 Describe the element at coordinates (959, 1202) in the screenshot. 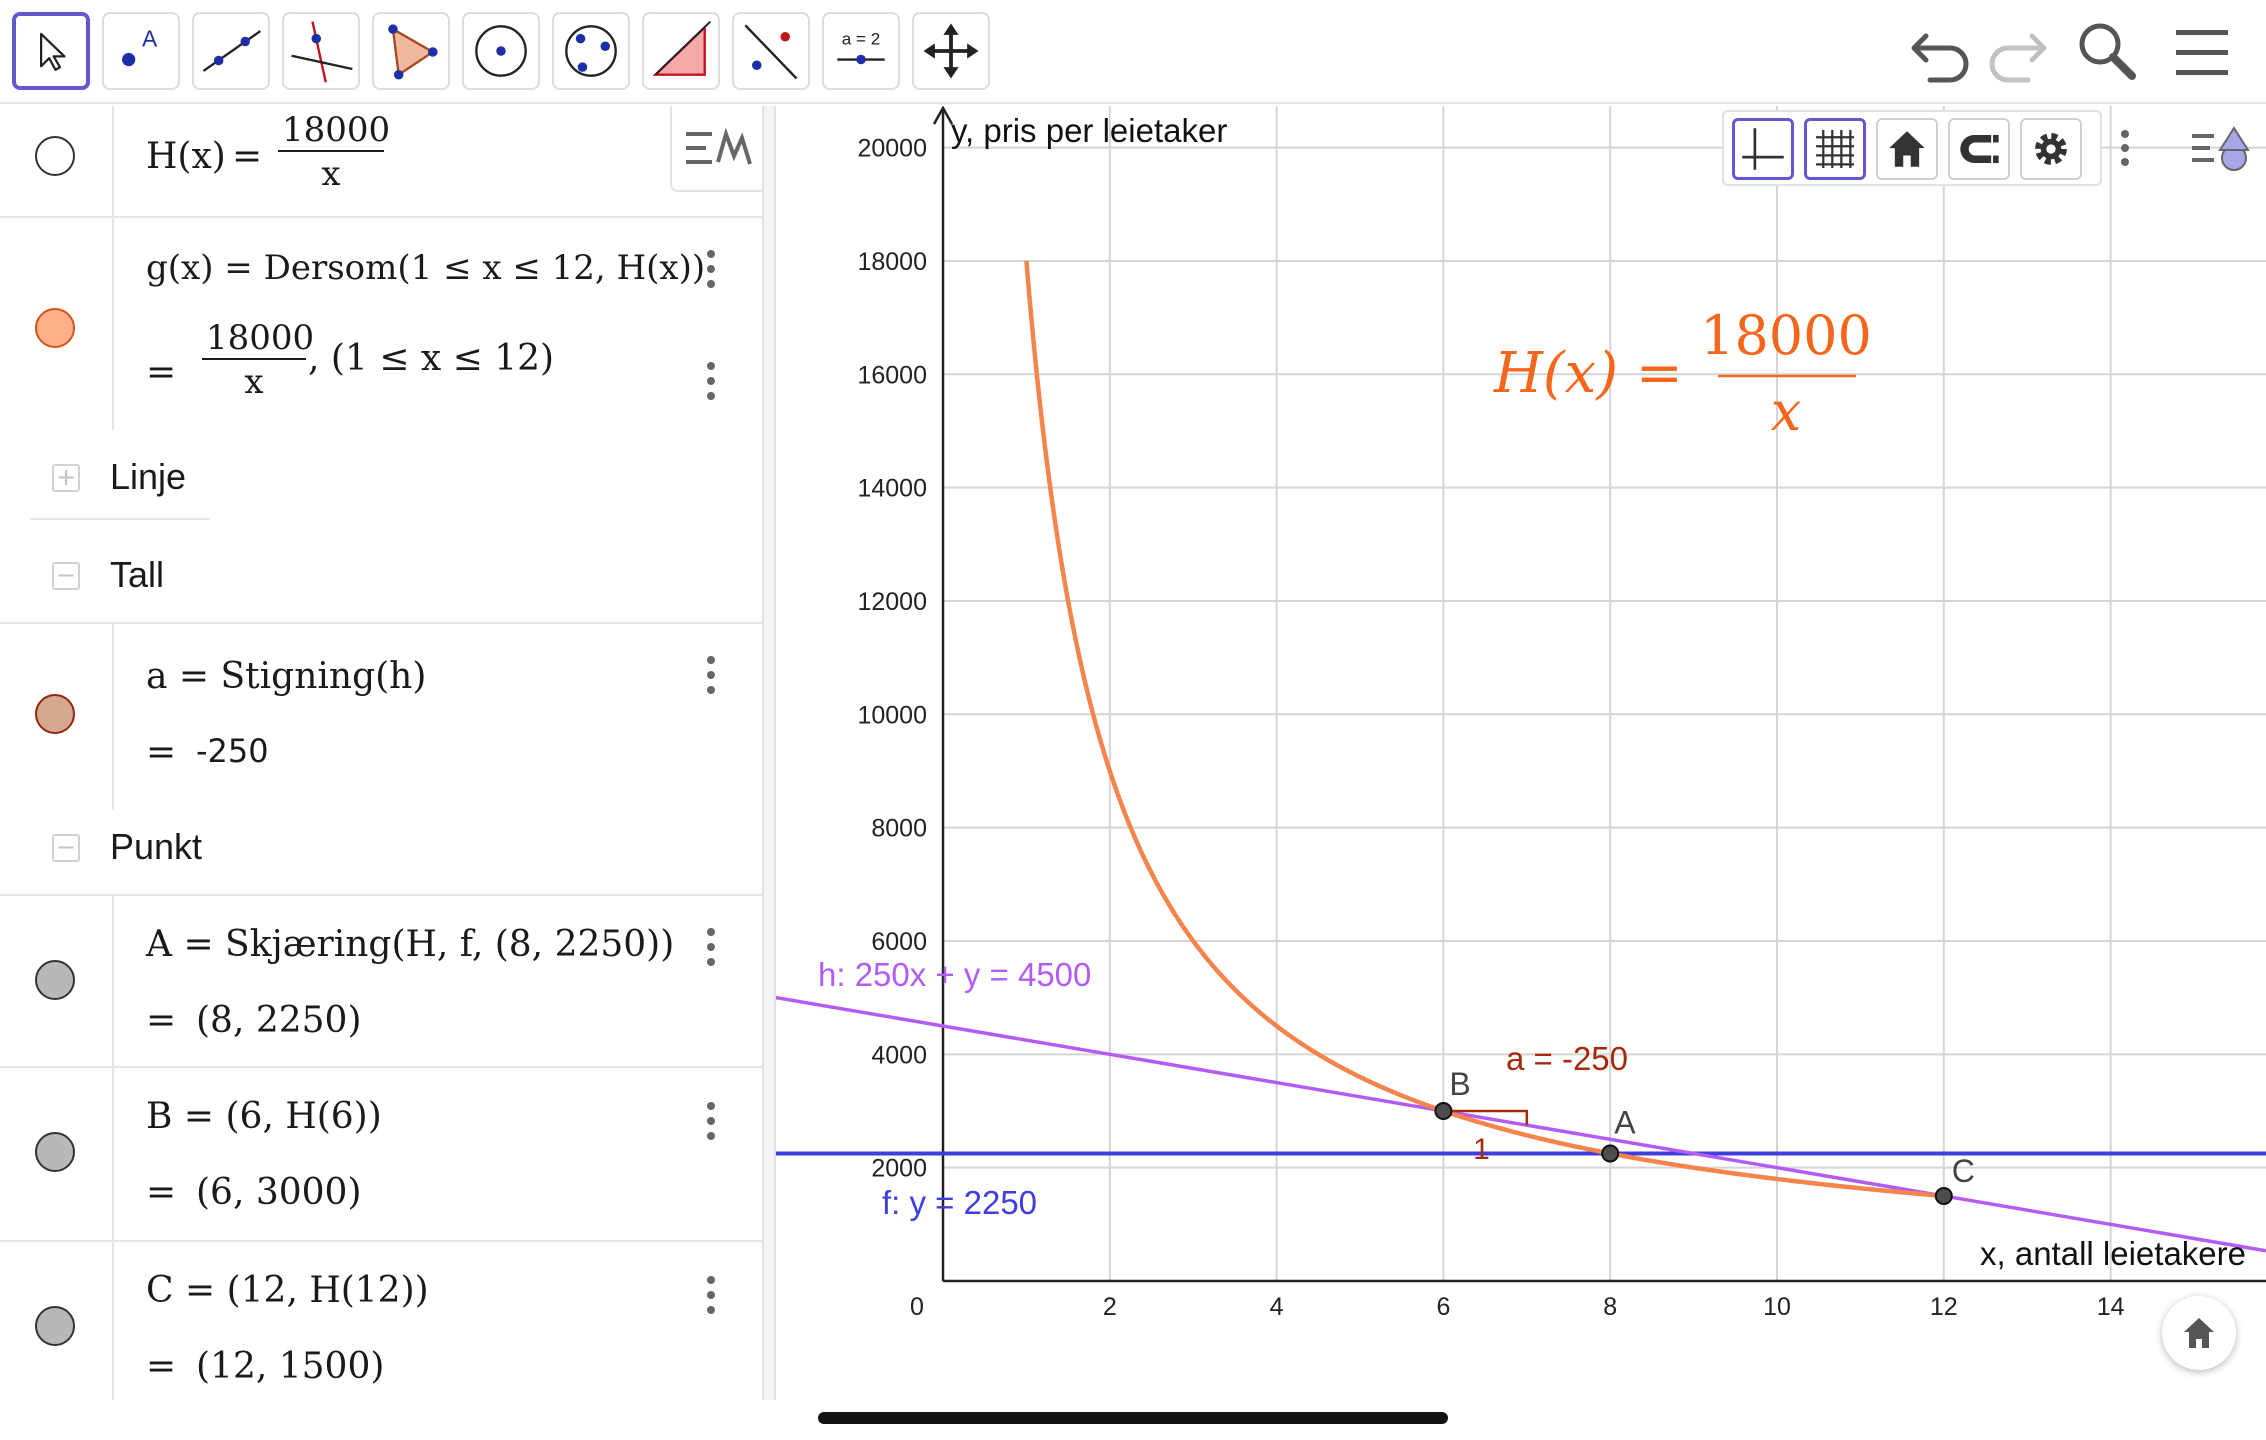

I see `line-f-label: f: y = 2250` at that location.